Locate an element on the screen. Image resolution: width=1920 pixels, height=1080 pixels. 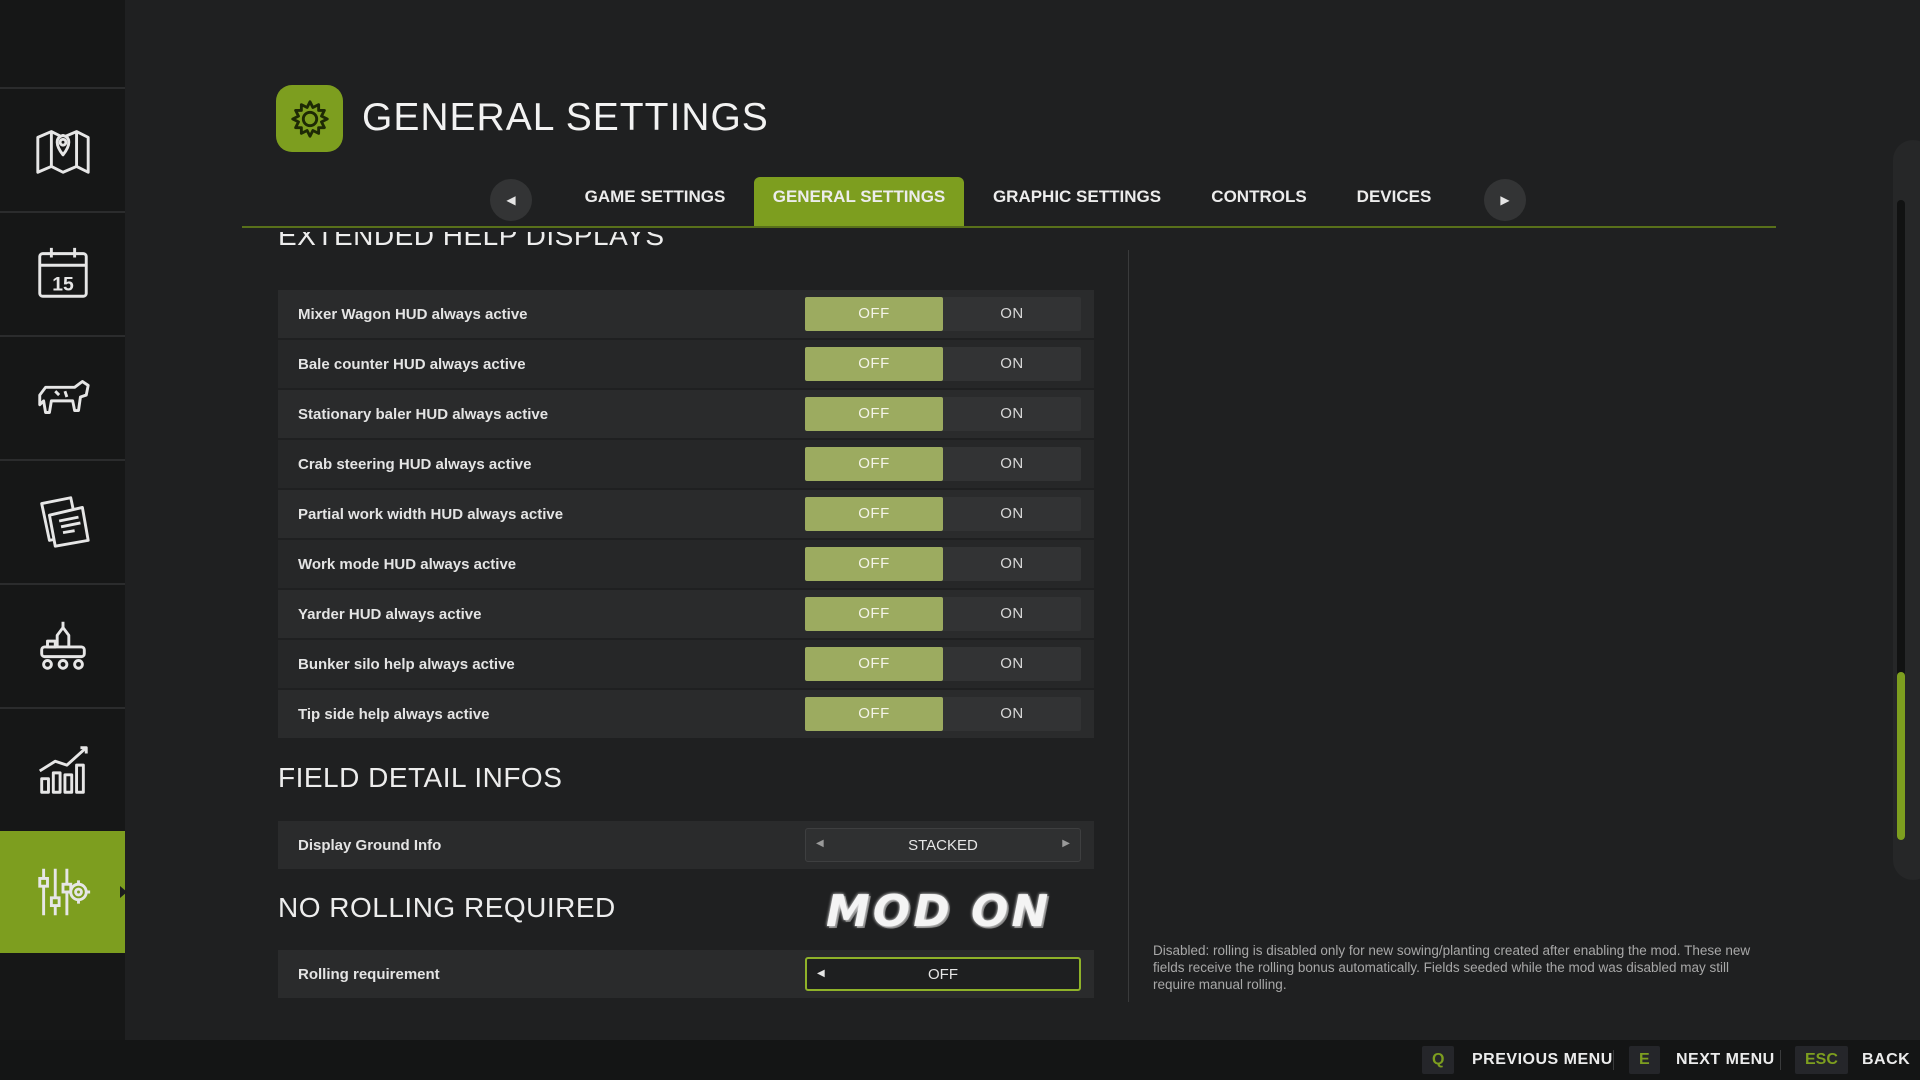
setting-label: Yarder HUD always active is located at coordinates (390, 614).